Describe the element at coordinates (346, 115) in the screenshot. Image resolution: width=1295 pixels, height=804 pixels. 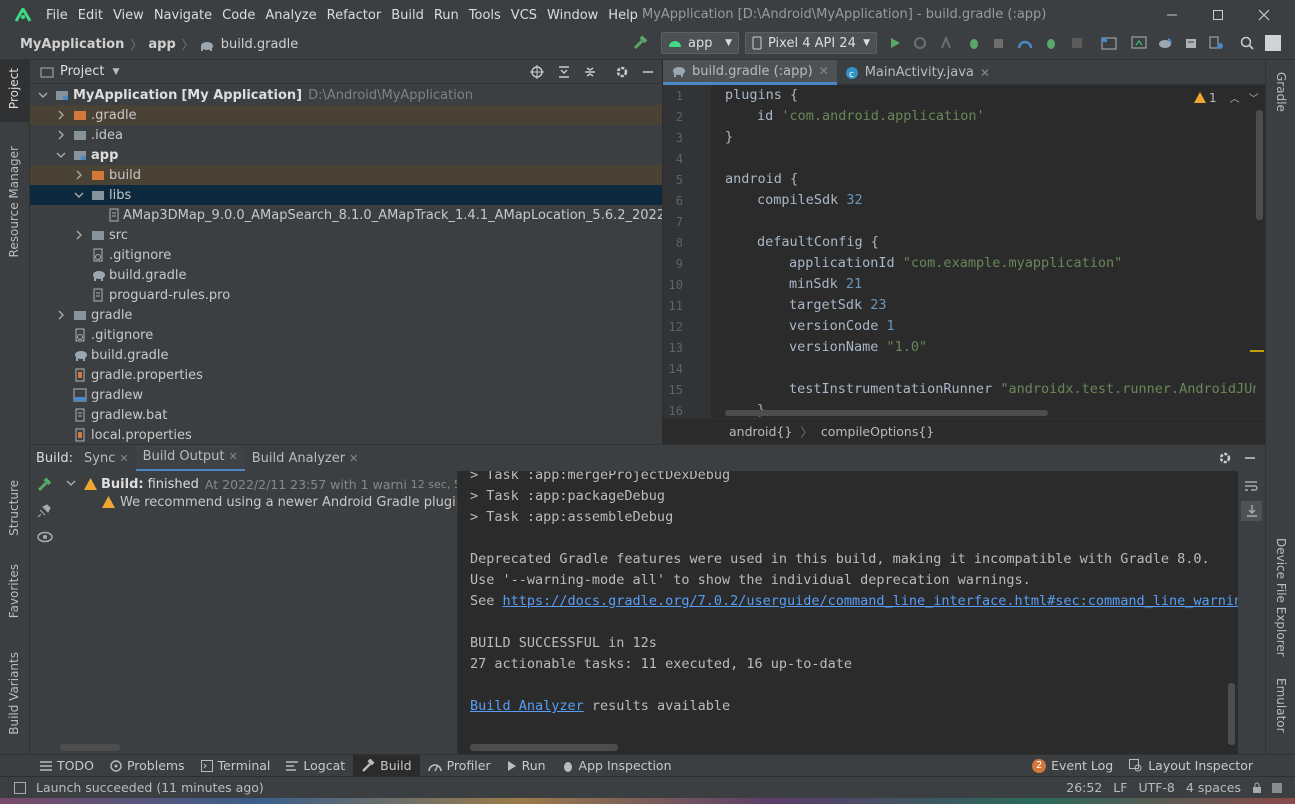
I see `tree-item-dot-gradle: .gradle` at that location.